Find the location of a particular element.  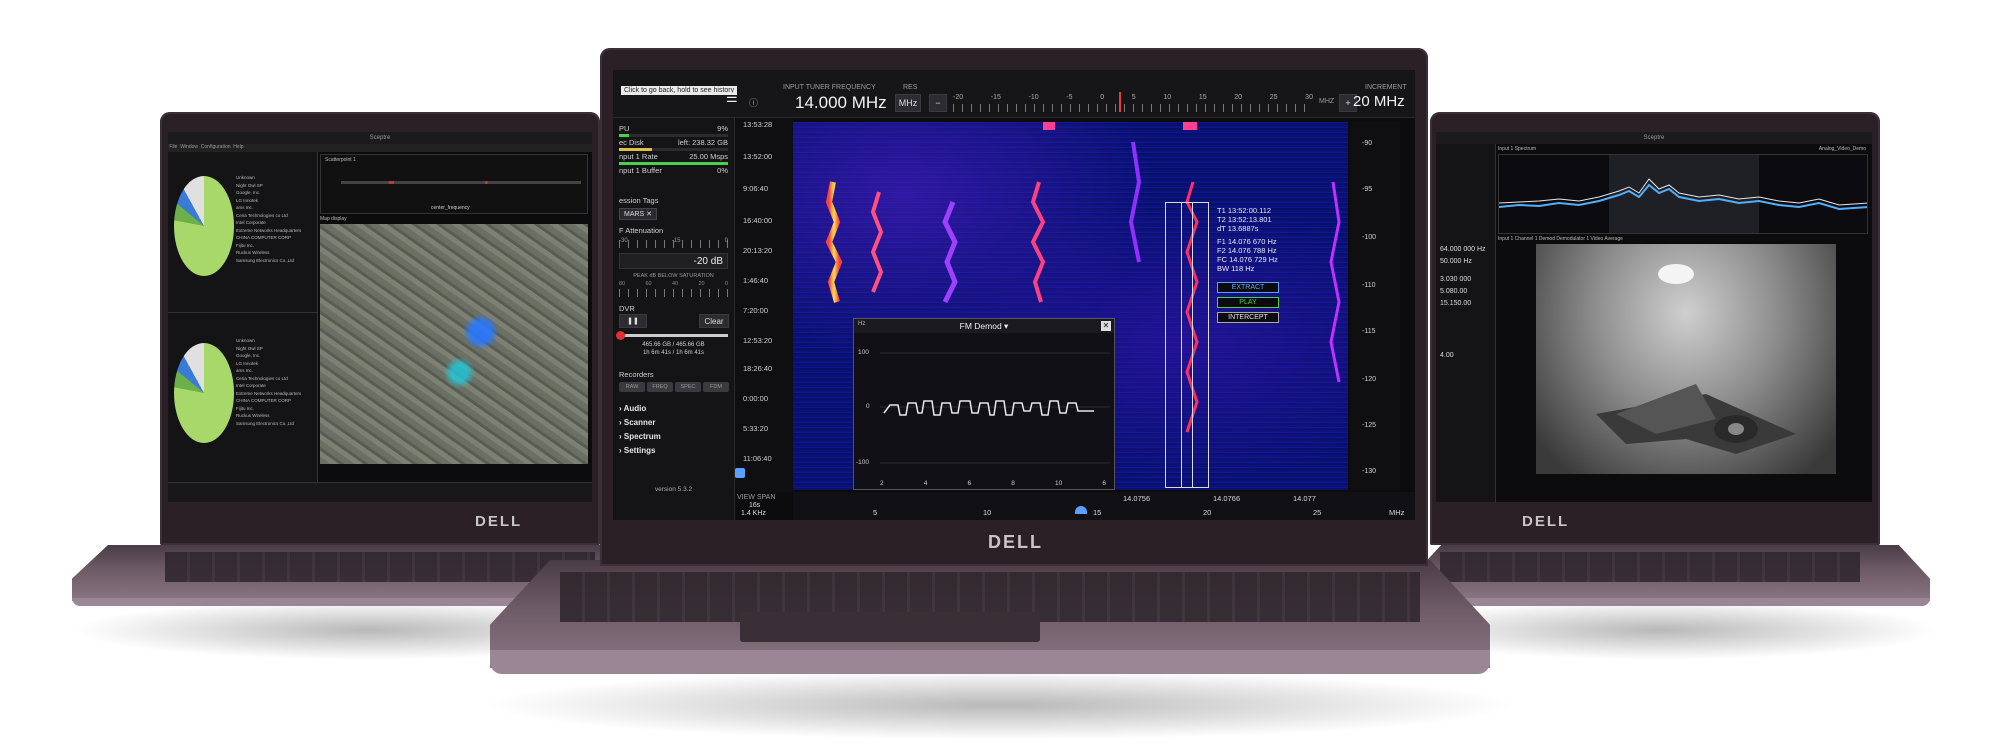

readout-1: 64.000 000 Hz is located at coordinates (1463, 249).